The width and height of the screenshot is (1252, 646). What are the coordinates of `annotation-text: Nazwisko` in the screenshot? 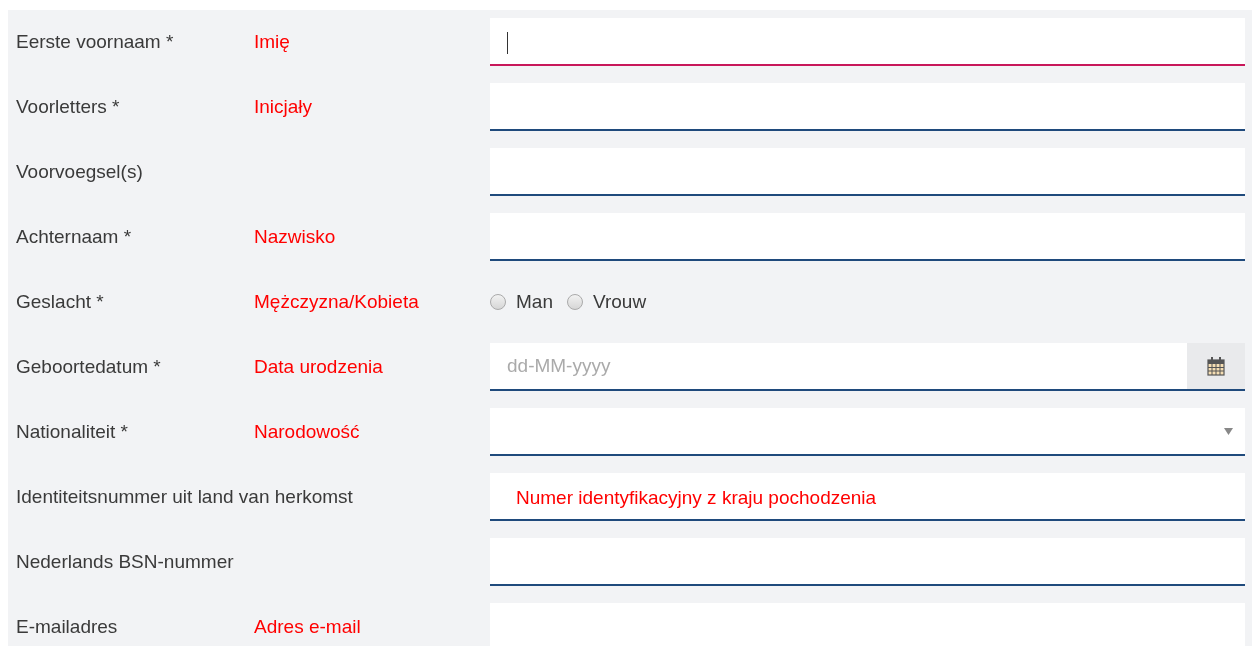 It's located at (295, 236).